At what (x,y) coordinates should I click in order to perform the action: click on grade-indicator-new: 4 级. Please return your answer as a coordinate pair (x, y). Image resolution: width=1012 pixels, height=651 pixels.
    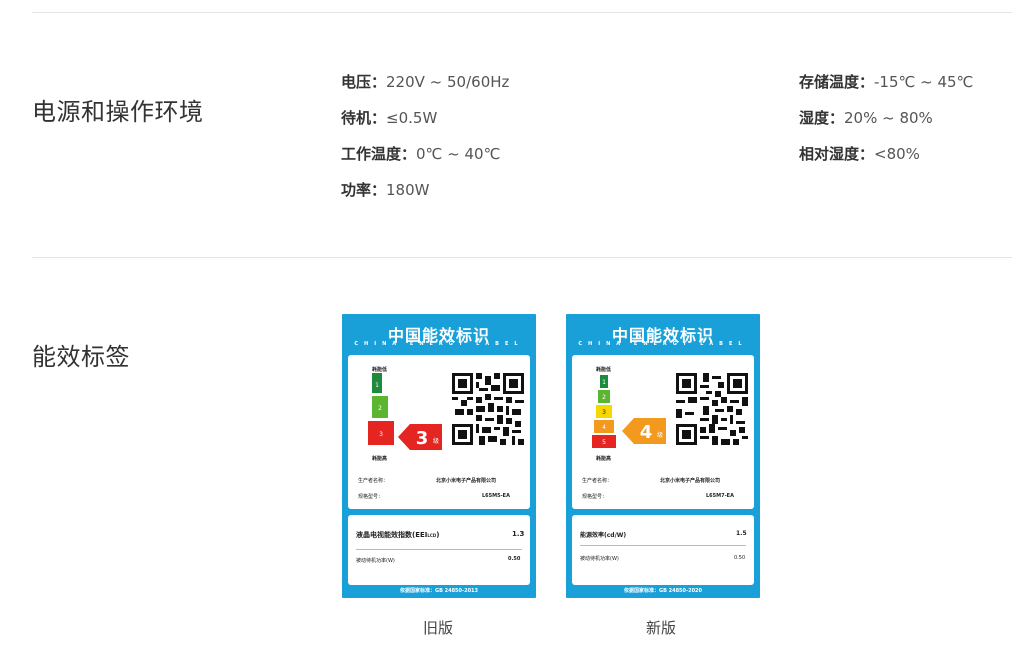
    Looking at the image, I should click on (644, 431).